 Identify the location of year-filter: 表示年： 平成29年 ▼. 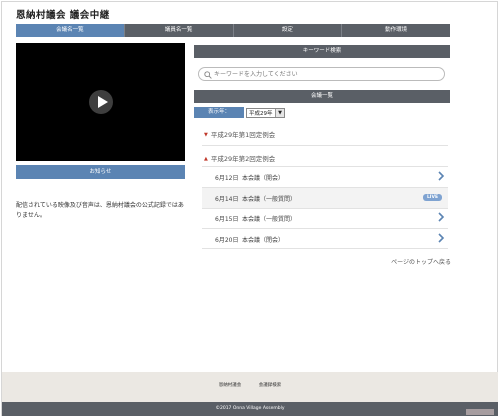
(239, 112).